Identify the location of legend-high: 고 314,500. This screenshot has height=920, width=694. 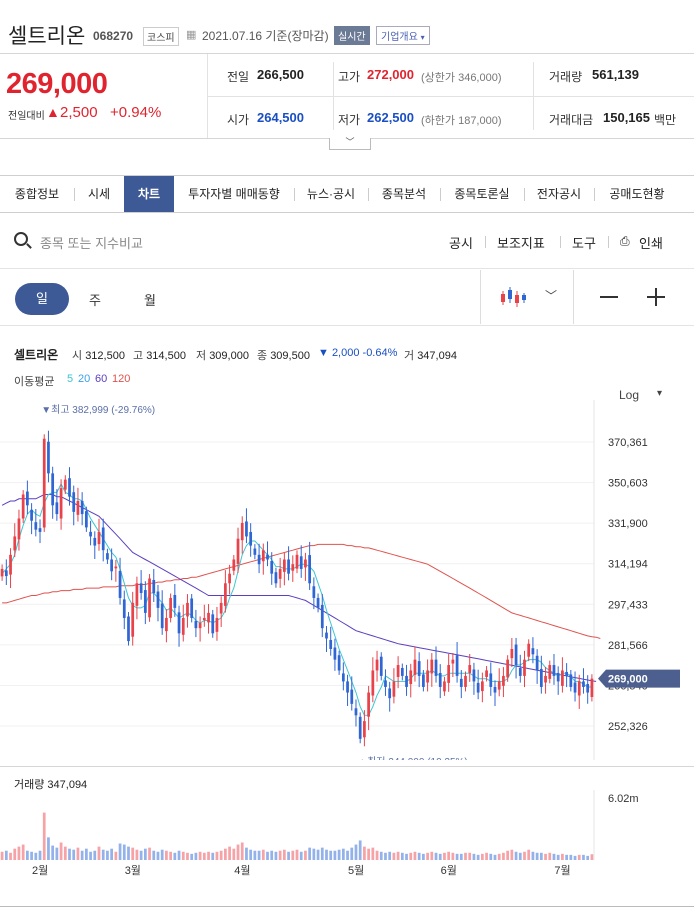
(159, 356).